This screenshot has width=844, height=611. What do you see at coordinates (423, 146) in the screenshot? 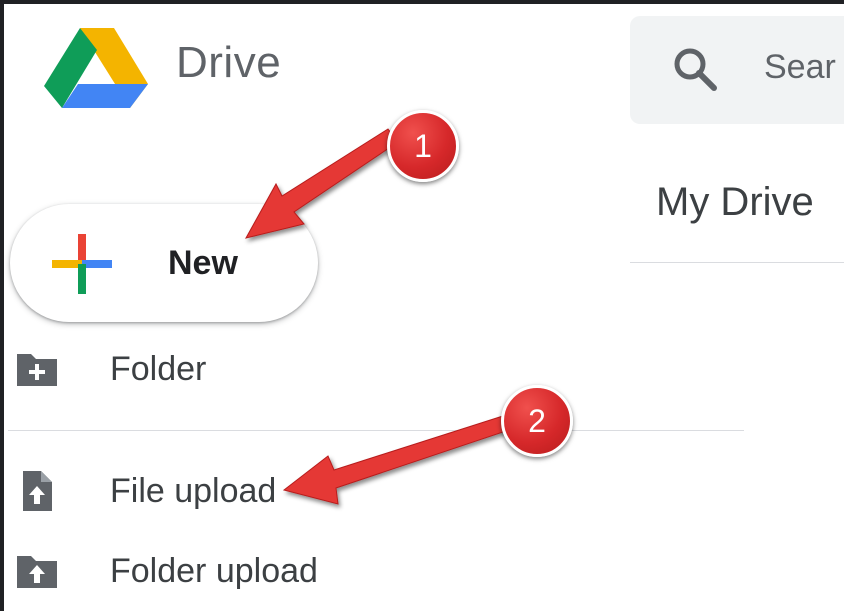
I see `annotation-marker-1: 1` at bounding box center [423, 146].